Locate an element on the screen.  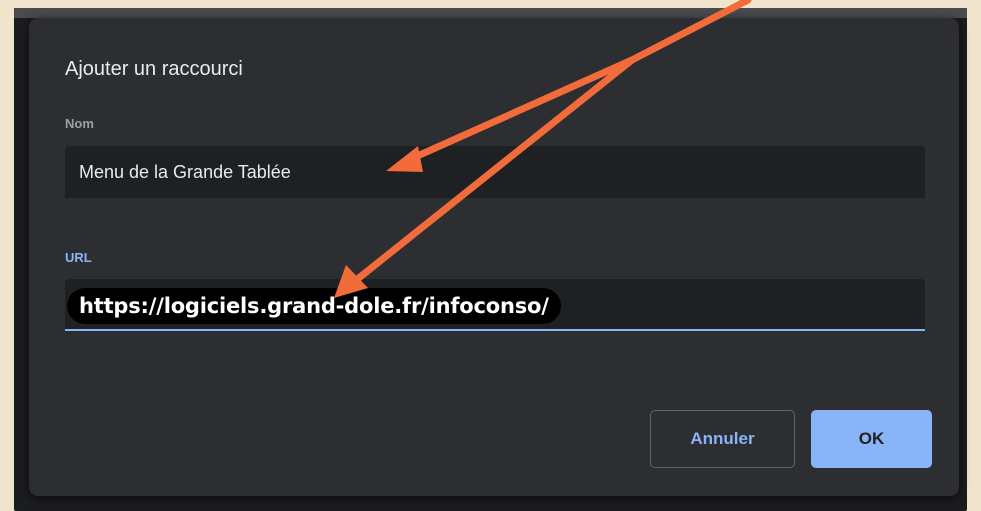
name-field: Menu de la Grande Tablée is located at coordinates (495, 172).